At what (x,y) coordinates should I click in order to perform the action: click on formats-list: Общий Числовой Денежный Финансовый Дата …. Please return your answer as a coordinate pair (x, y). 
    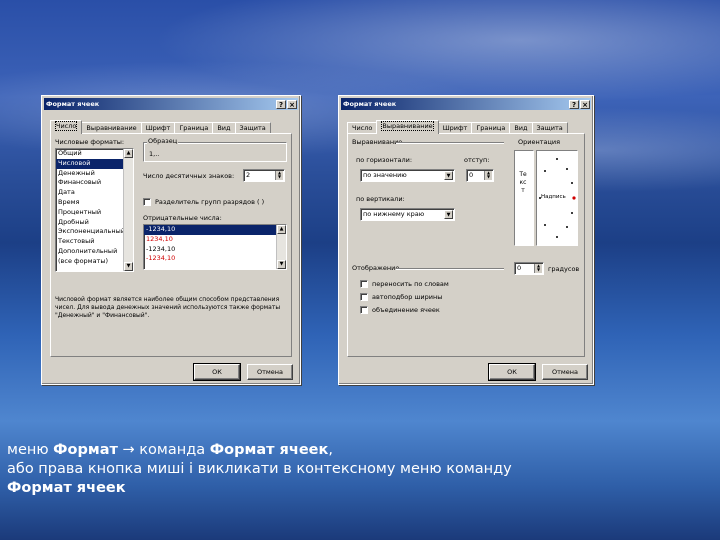
    Looking at the image, I should click on (94, 210).